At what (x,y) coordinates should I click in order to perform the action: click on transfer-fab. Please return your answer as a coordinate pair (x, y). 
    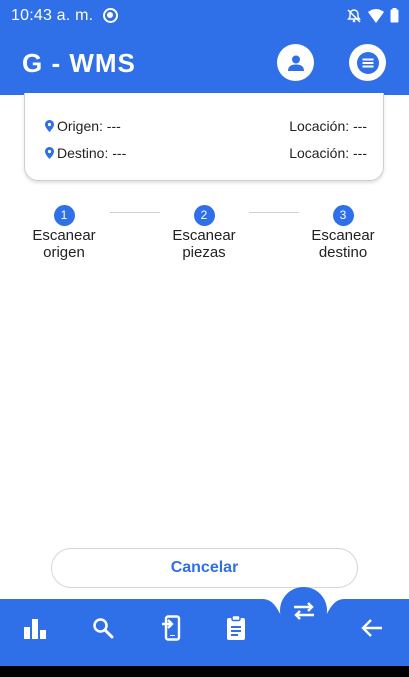
    Looking at the image, I should click on (303, 610).